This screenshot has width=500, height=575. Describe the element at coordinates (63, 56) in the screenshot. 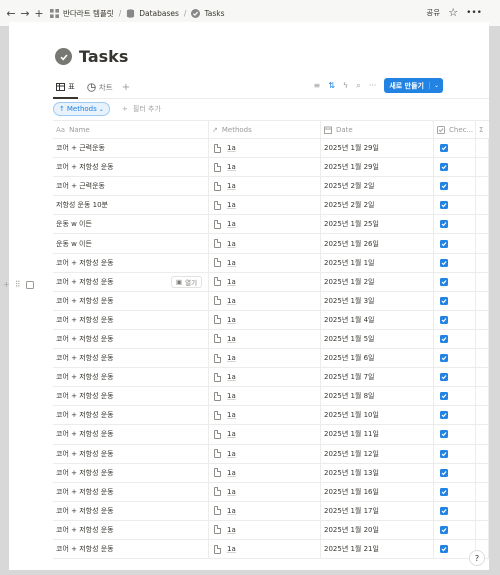

I see `page-check-icon` at that location.